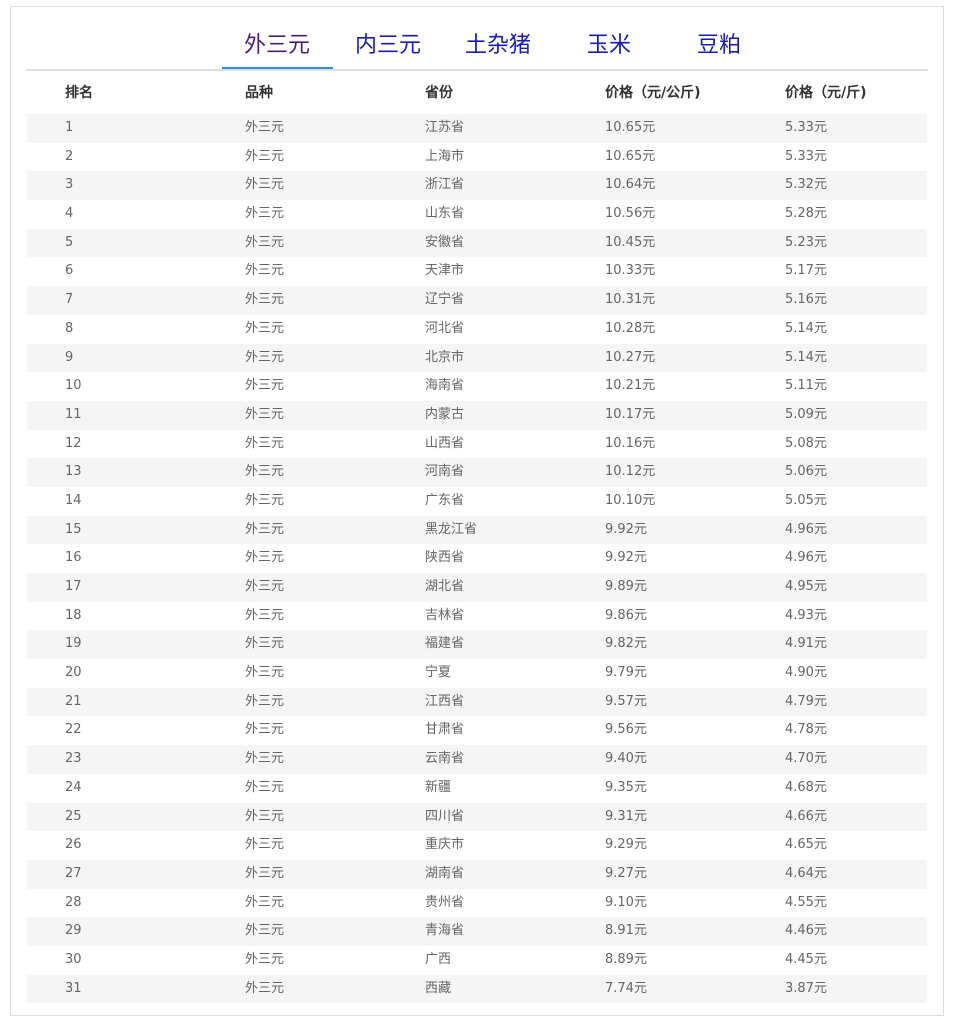 The width and height of the screenshot is (969, 1016). I want to click on province-cell: 山西省, so click(445, 443).